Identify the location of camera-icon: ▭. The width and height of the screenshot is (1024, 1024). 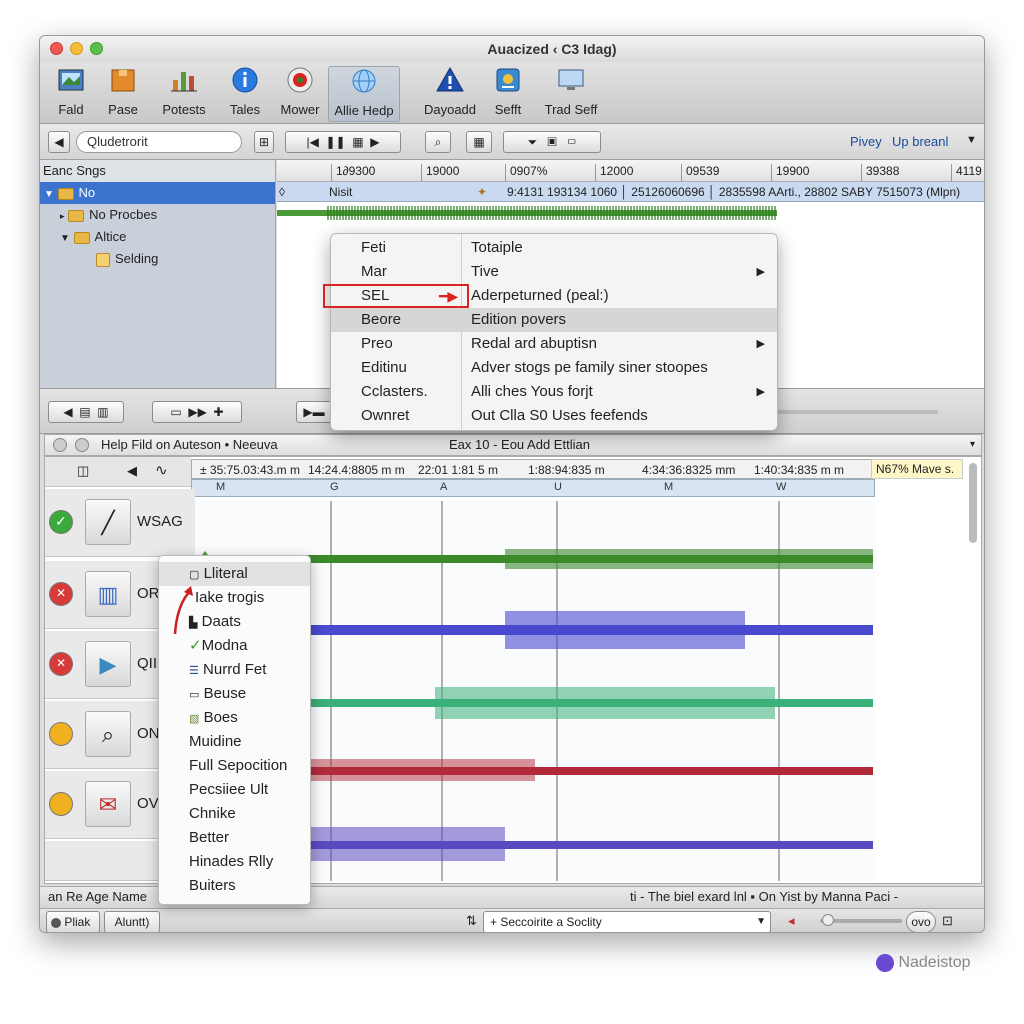
(175, 412).